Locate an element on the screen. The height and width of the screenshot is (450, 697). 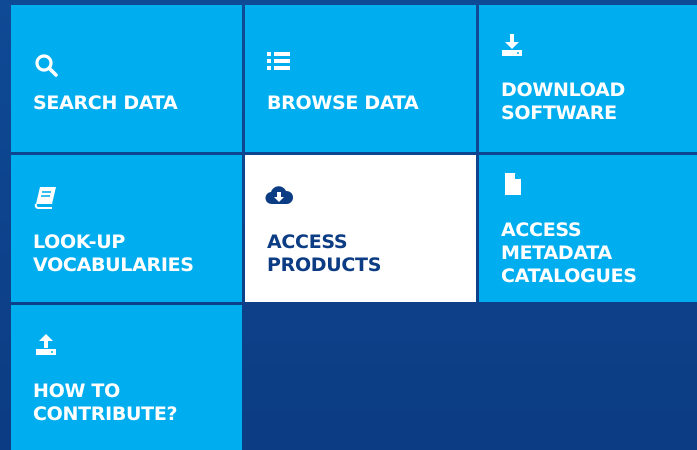
access-metadata-catalogues-tile: ACCESS METADATA CATALOGUES is located at coordinates (588, 228).